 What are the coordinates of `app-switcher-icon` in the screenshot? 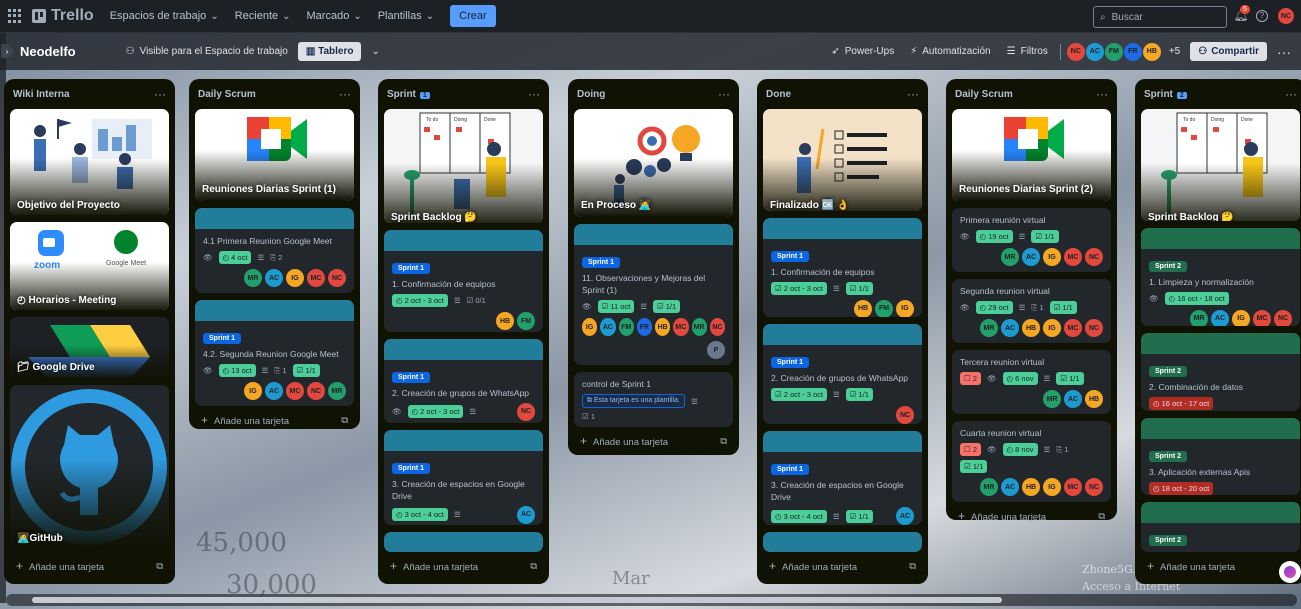 It's located at (15, 16).